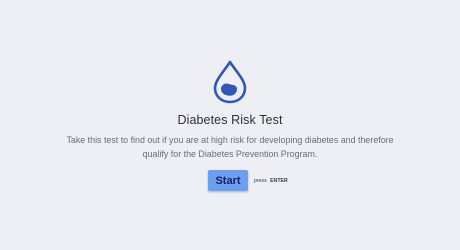 The height and width of the screenshot is (250, 460). I want to click on page-title: Diabetes Risk Test, so click(230, 120).